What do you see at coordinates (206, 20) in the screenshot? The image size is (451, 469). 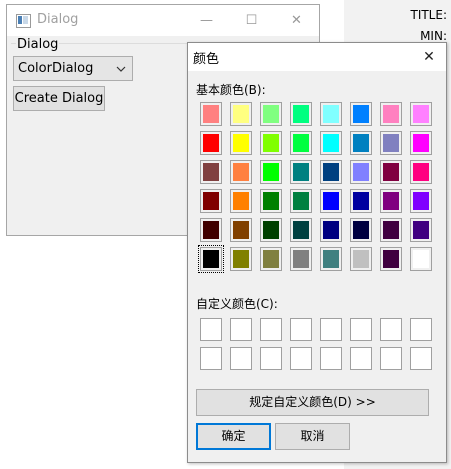 I see `minimize-button: —` at bounding box center [206, 20].